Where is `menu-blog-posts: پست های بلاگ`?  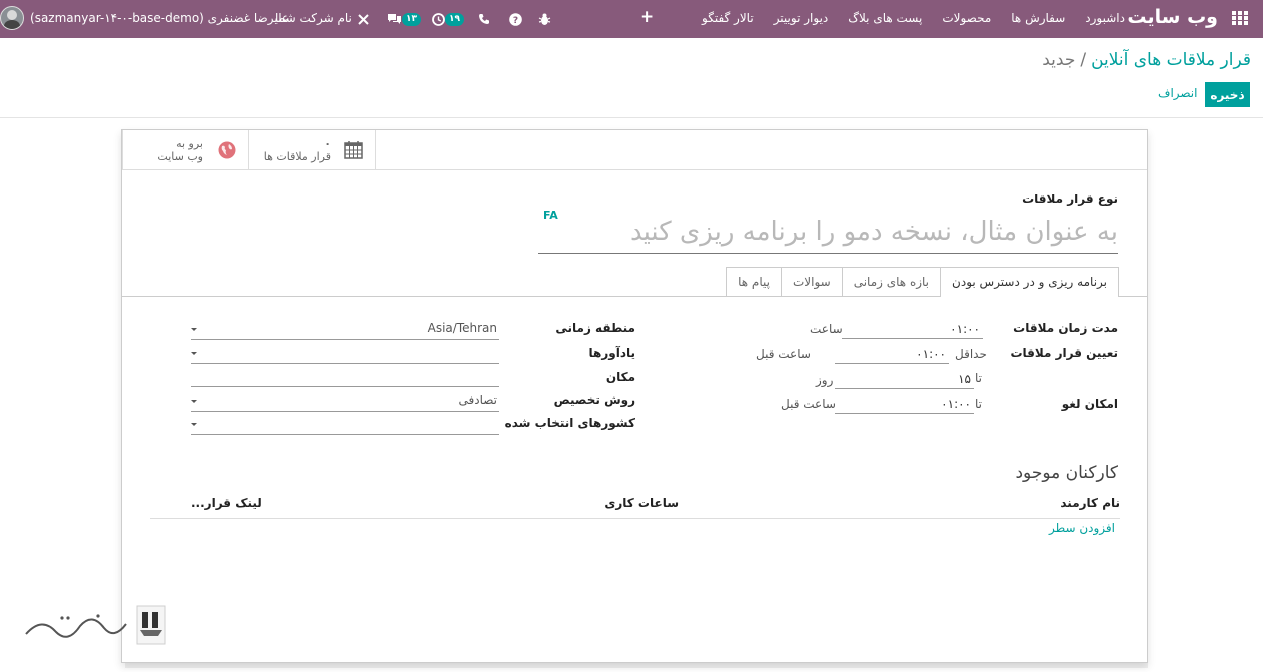 menu-blog-posts: پست های بلاگ is located at coordinates (885, 18).